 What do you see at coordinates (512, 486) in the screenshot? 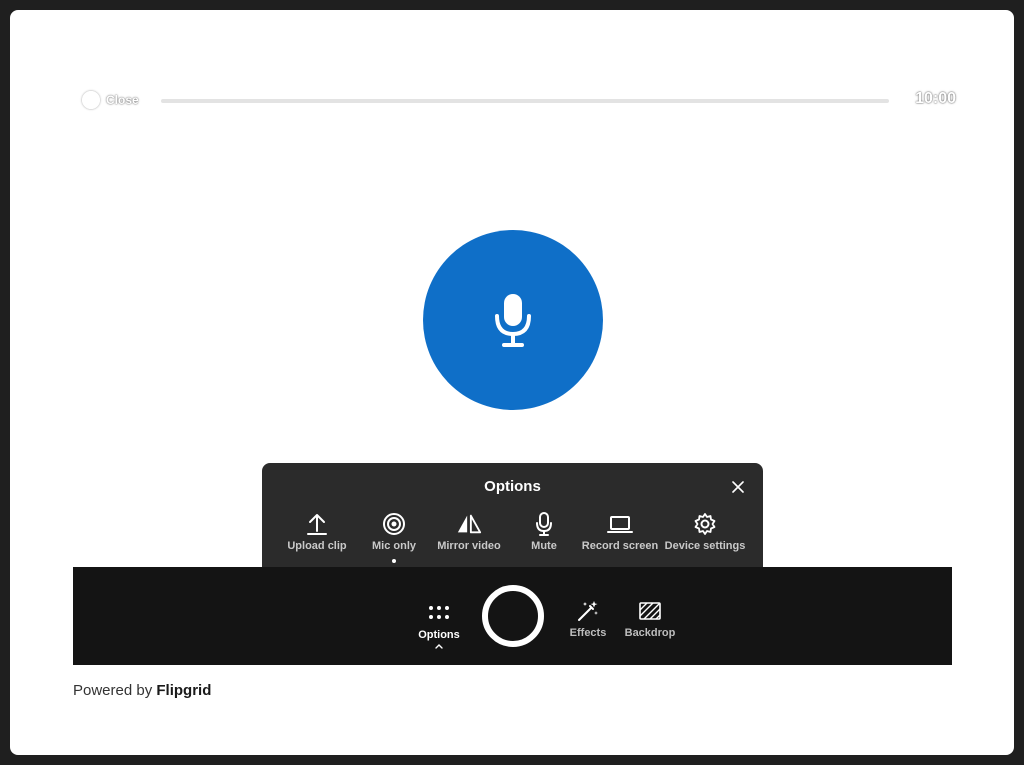
I see `options-panel-title: Options` at bounding box center [512, 486].